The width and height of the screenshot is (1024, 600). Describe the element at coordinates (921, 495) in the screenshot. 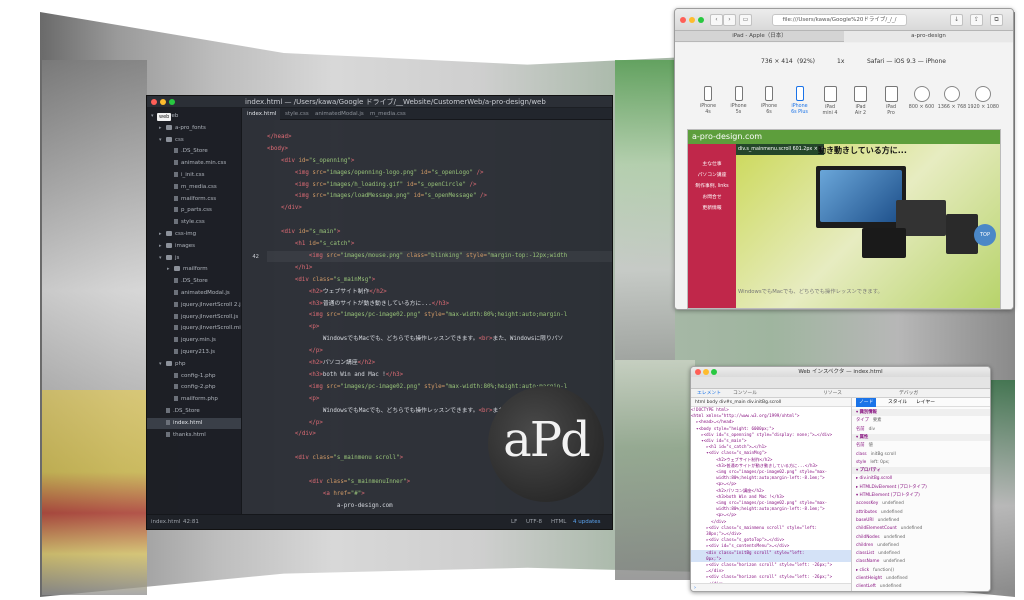

I see `property-row: ▾ HTMLElement (プロトタイプ)` at that location.